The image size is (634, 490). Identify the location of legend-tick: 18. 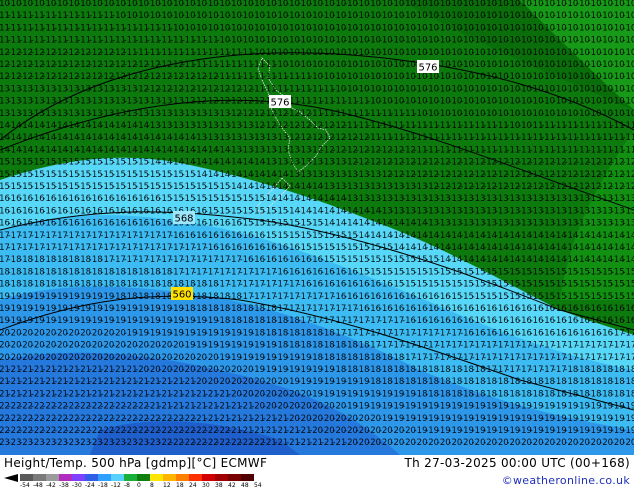
(180, 485).